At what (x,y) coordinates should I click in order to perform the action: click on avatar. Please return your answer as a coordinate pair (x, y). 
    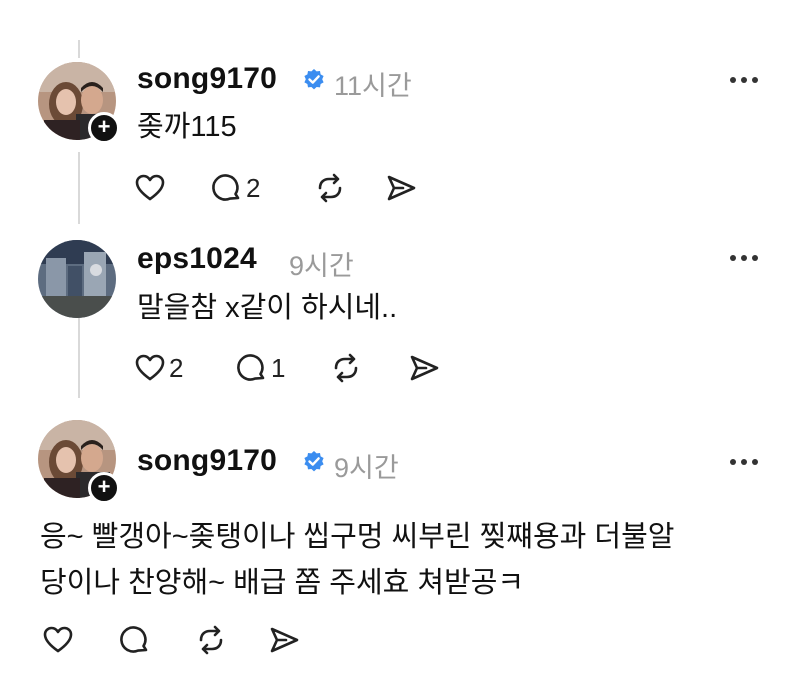
    Looking at the image, I should click on (77, 279).